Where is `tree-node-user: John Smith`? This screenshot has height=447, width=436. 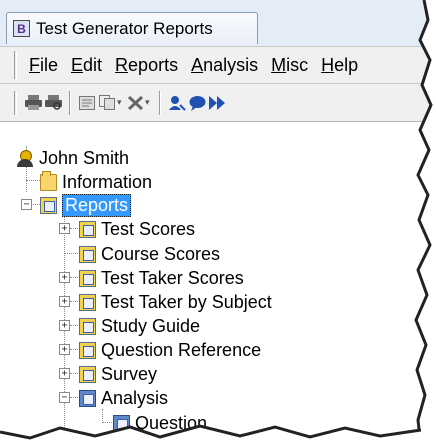
tree-node-user: John Smith is located at coordinates (73, 158).